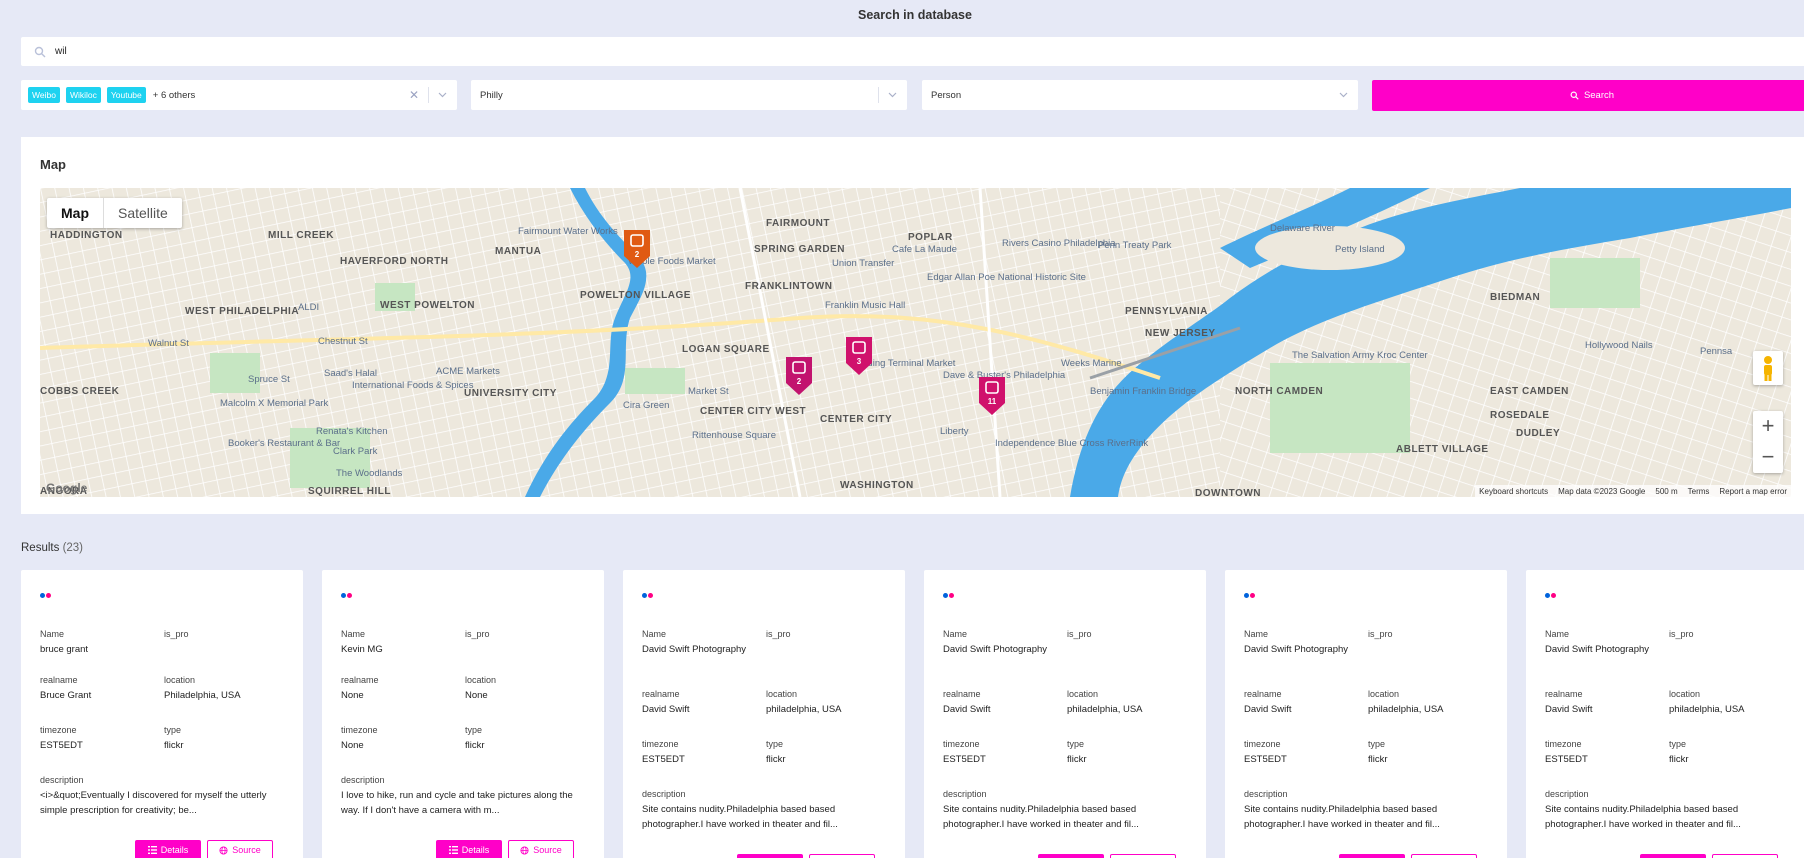  What do you see at coordinates (75, 213) in the screenshot?
I see `map-type-map: Map` at bounding box center [75, 213].